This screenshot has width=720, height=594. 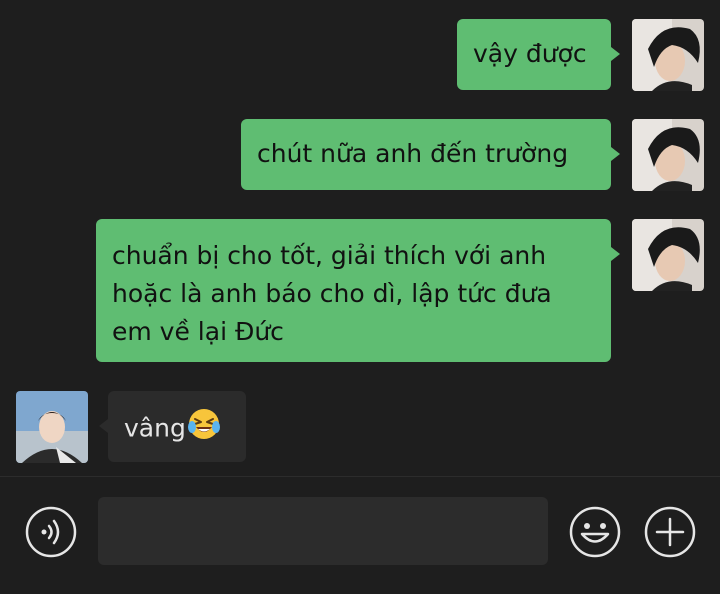 I want to click on message-bubble: vâng, so click(x=177, y=426).